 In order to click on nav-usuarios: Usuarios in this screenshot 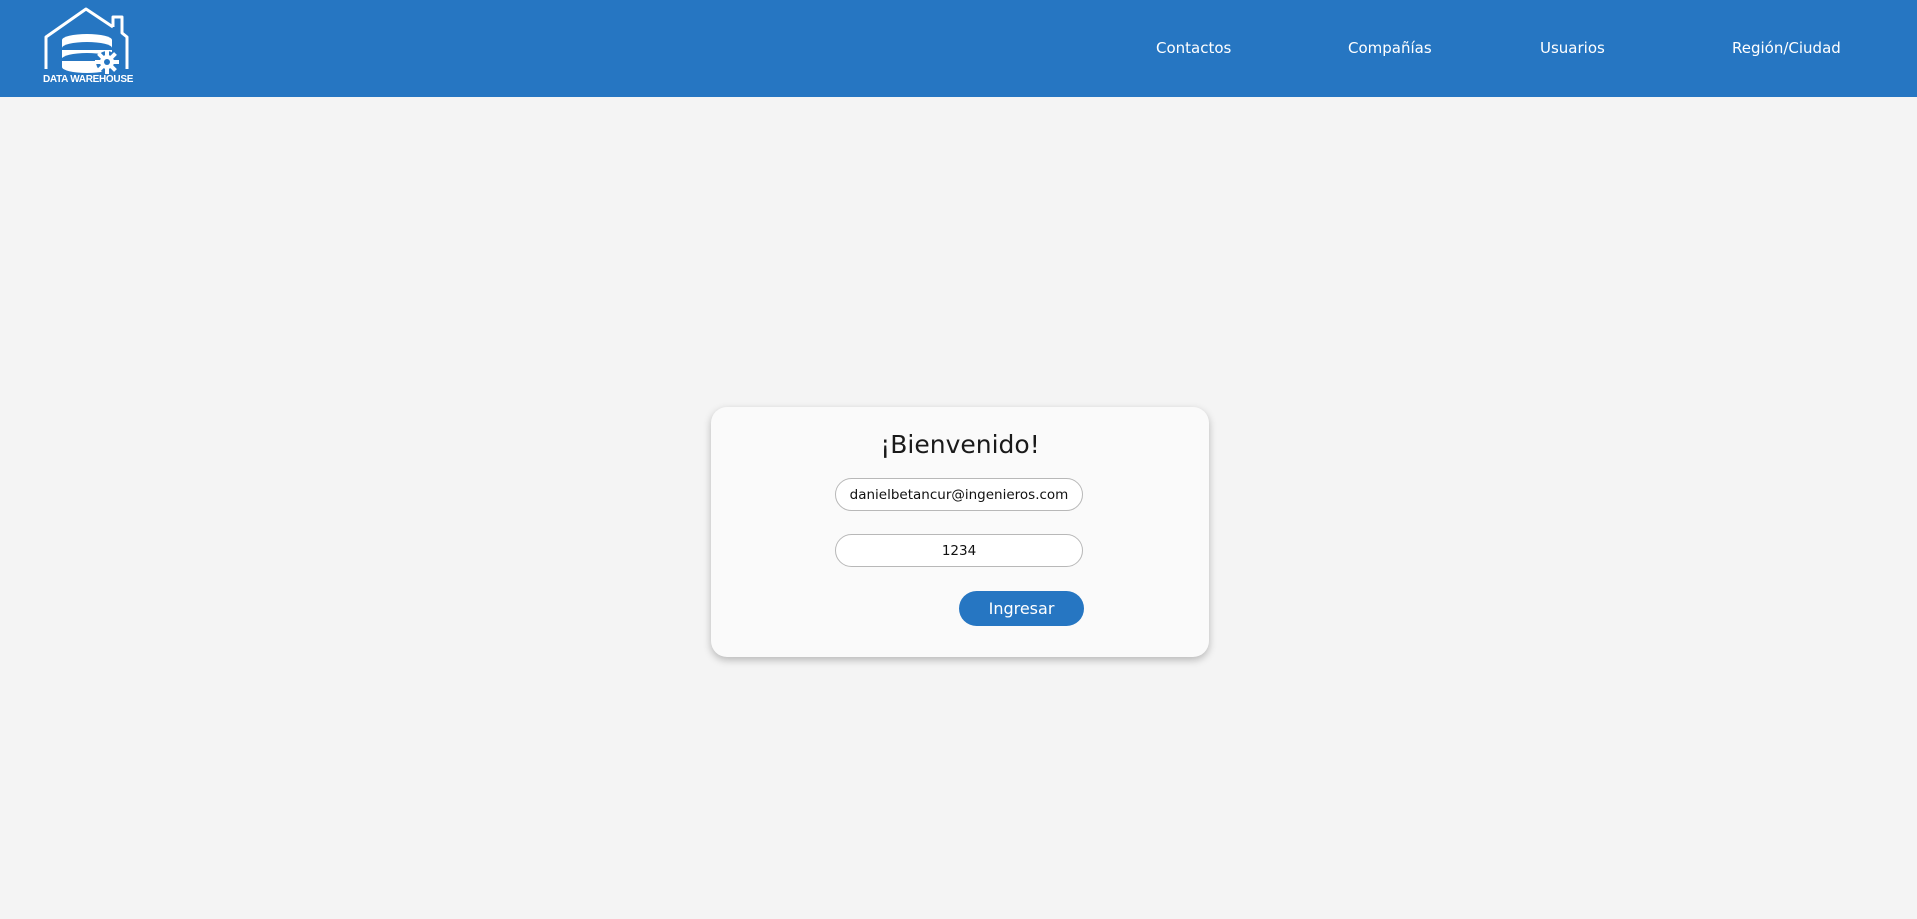, I will do `click(1572, 48)`.